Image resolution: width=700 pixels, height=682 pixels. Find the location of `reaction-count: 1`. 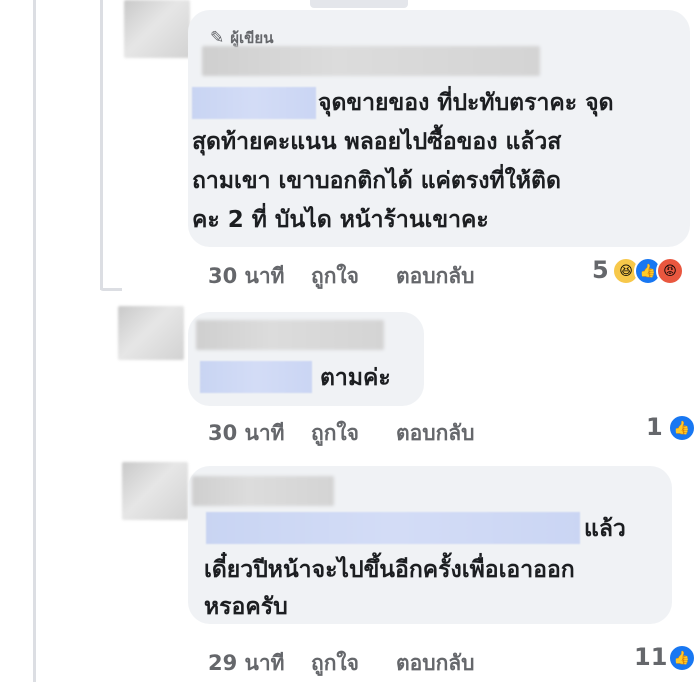

reaction-count: 1 is located at coordinates (654, 427).